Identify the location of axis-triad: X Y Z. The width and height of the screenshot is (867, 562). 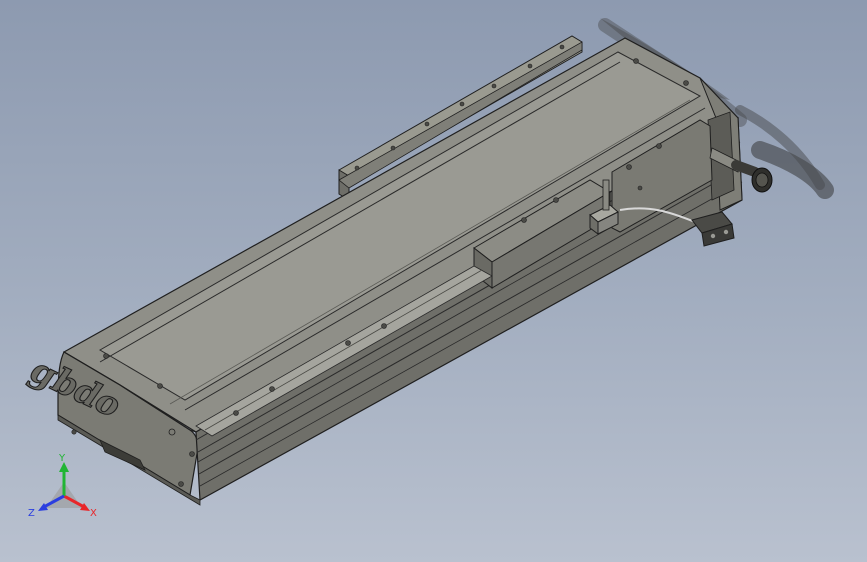
(62, 486).